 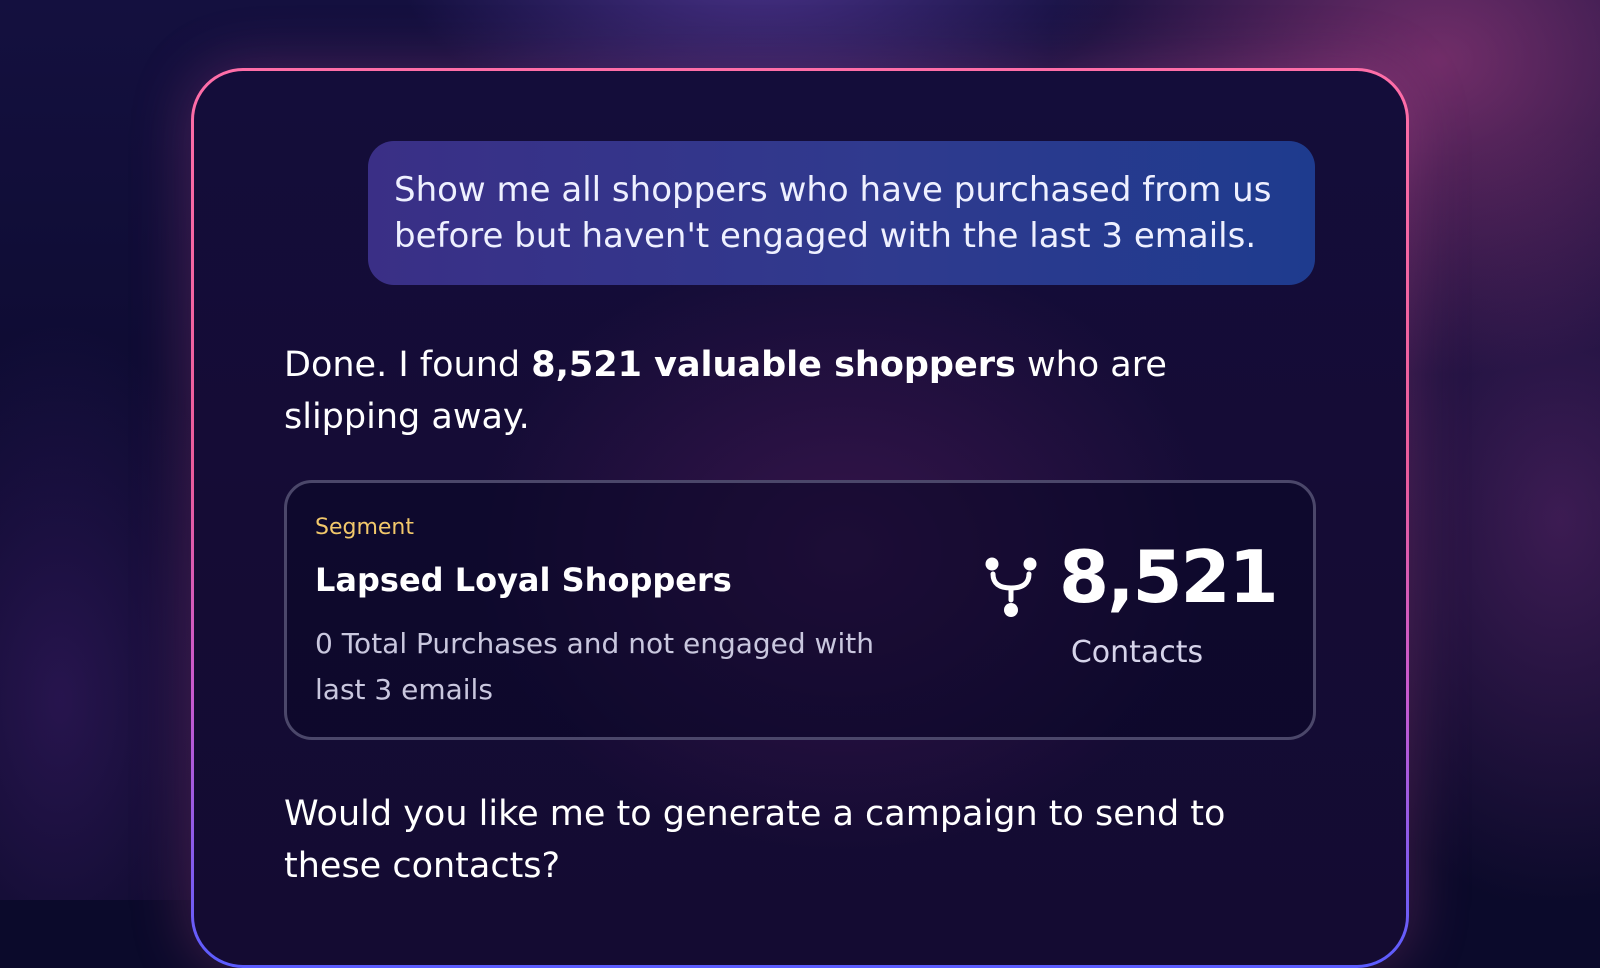 What do you see at coordinates (408, 365) in the screenshot?
I see `assistant-intro-prefix: Done. I found` at bounding box center [408, 365].